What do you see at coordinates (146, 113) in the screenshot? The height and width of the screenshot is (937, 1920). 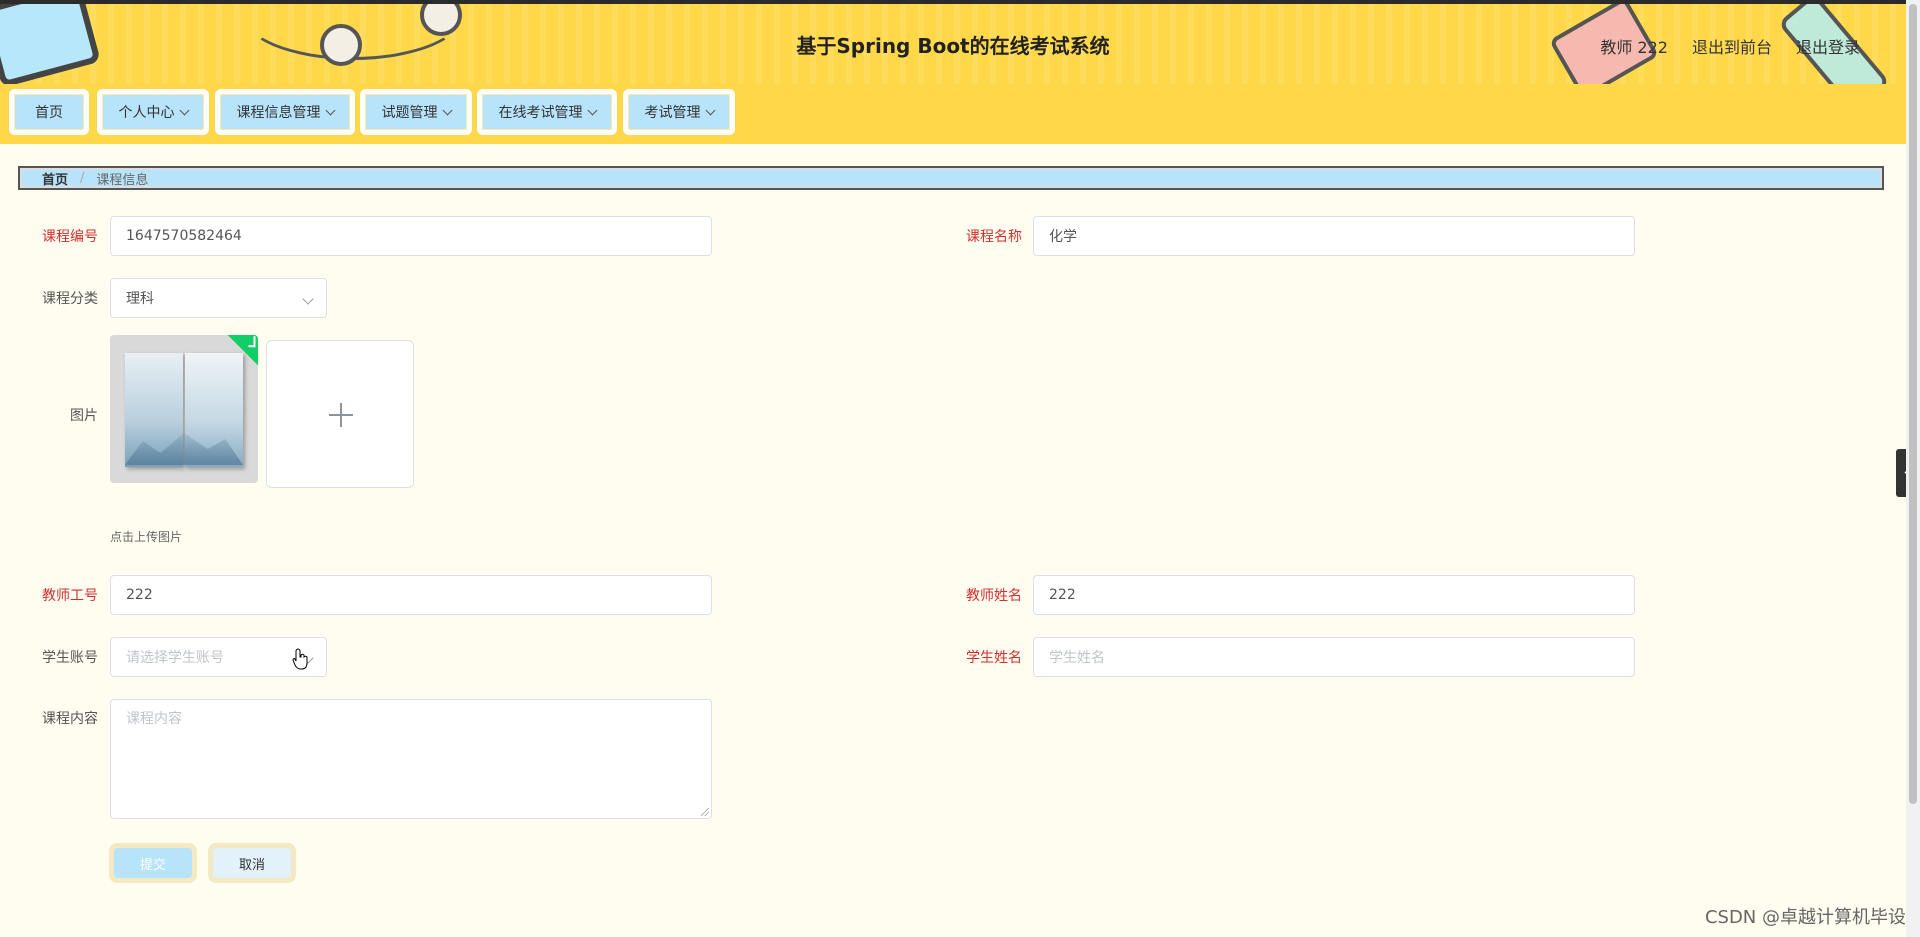 I see `nav-item-label: 个人中心` at bounding box center [146, 113].